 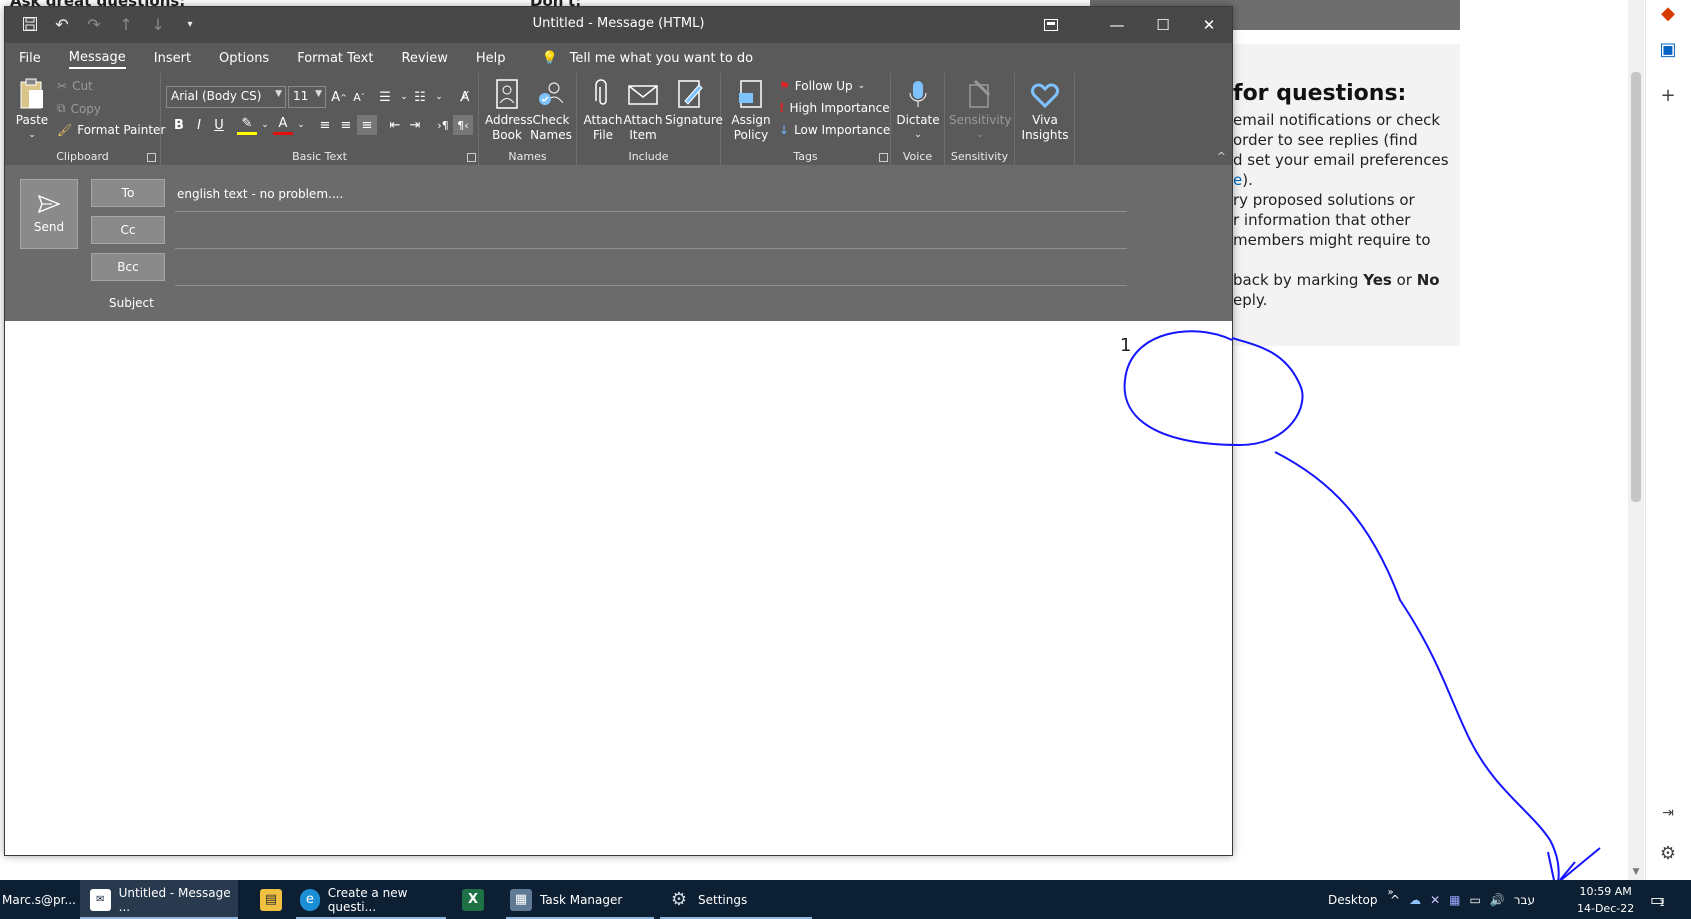 I want to click on minimize-icon: —, so click(x=1117, y=25).